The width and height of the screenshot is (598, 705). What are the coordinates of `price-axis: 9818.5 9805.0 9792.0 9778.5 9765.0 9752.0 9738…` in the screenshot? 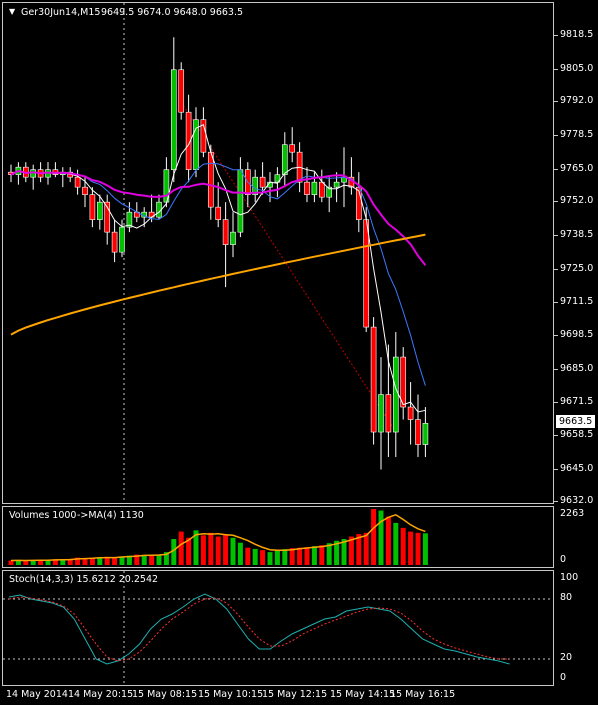 It's located at (576, 254).